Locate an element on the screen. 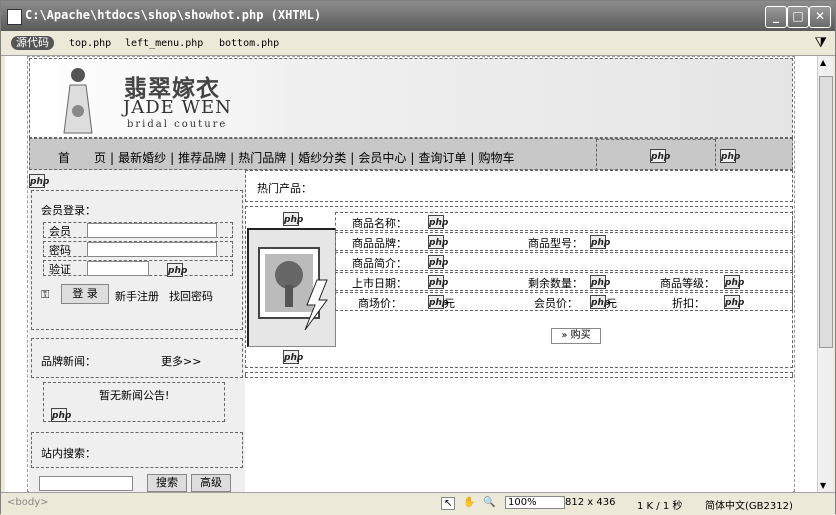  product-model-label: 商品型号： is located at coordinates (555, 243).